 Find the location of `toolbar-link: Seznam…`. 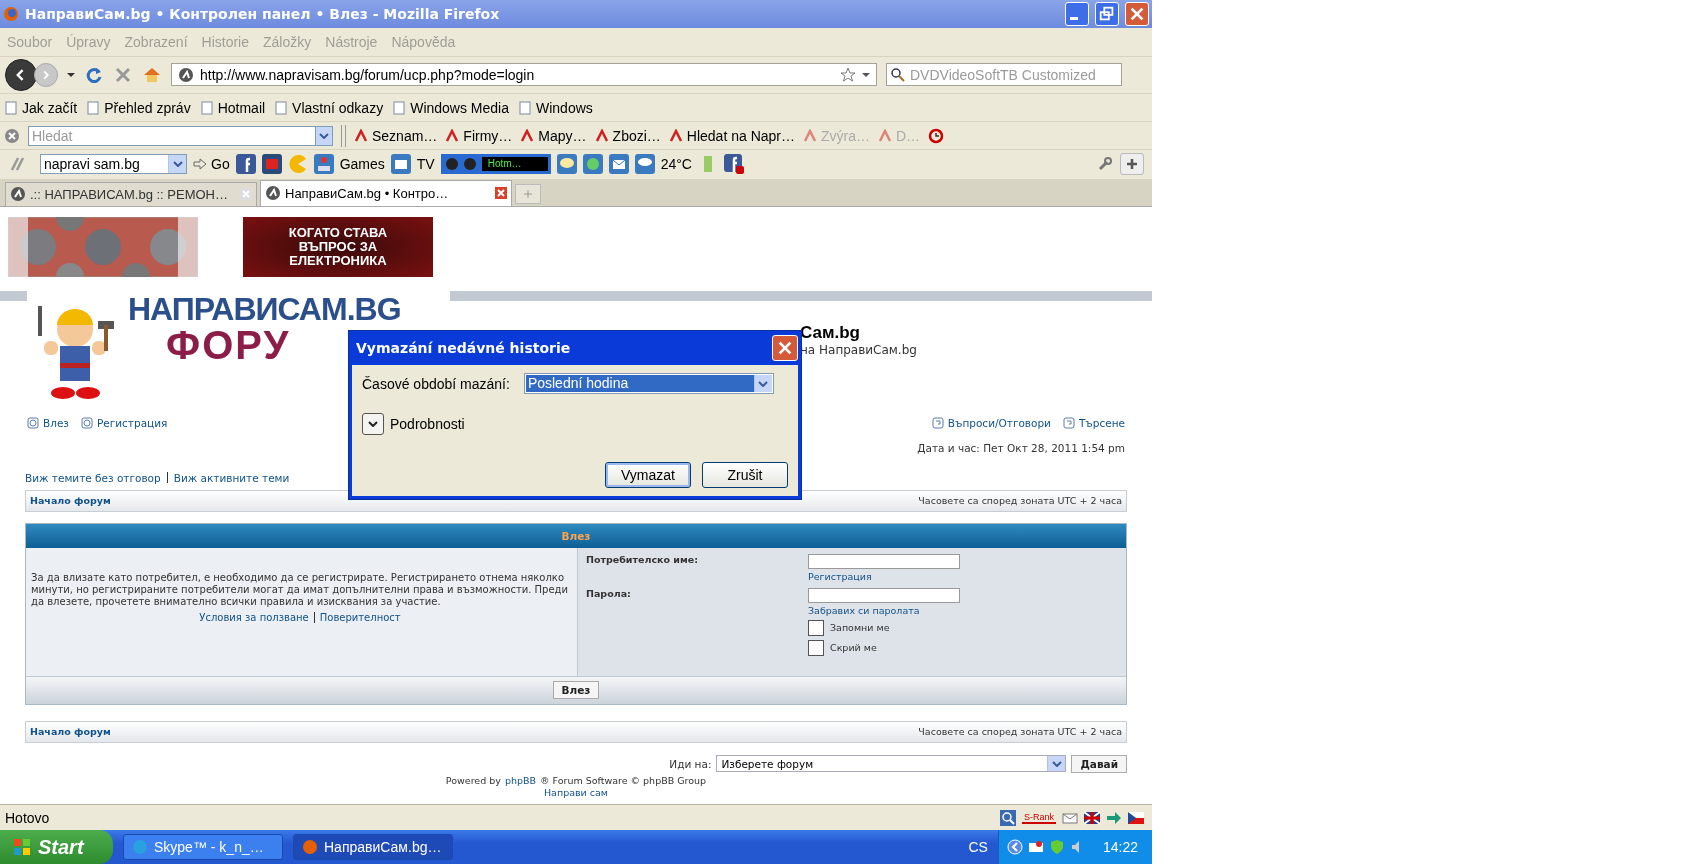

toolbar-link: Seznam… is located at coordinates (396, 135).